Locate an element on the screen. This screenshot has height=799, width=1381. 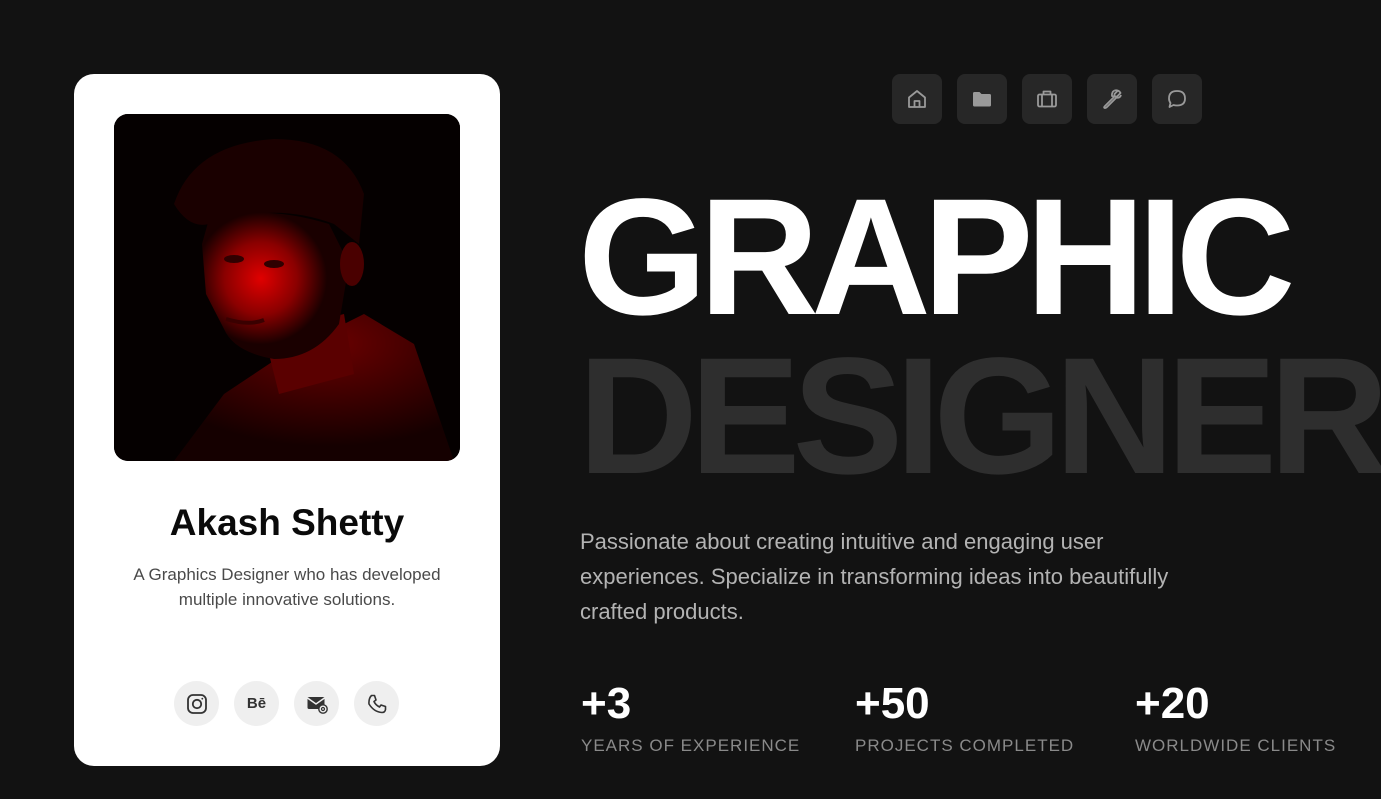
stat-value: +50 is located at coordinates (892, 703).